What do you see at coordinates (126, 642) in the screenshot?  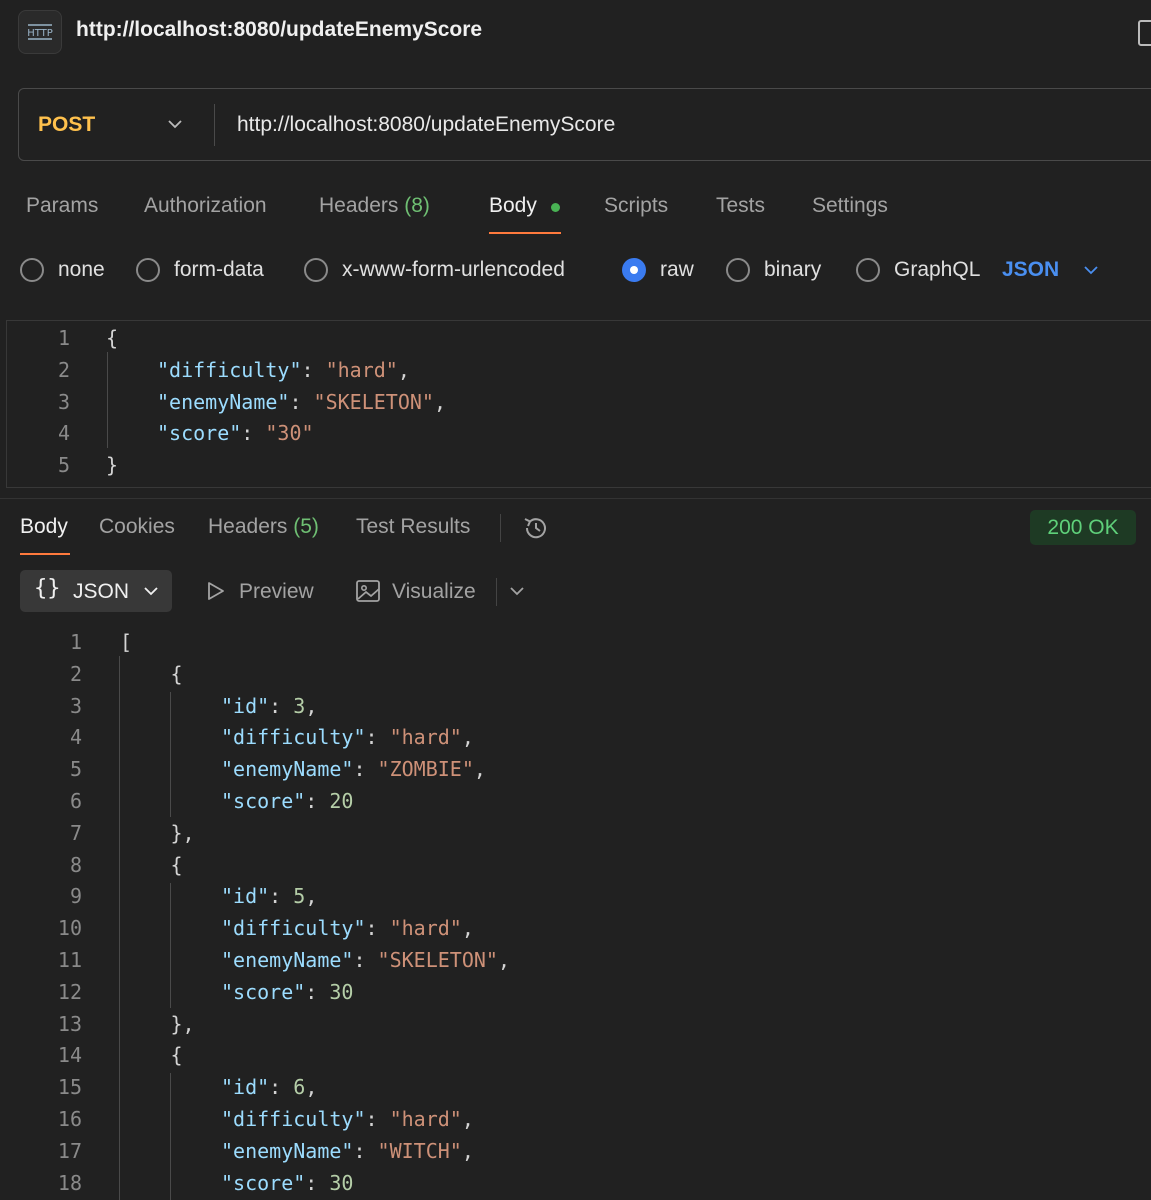 I see `code-line: [` at bounding box center [126, 642].